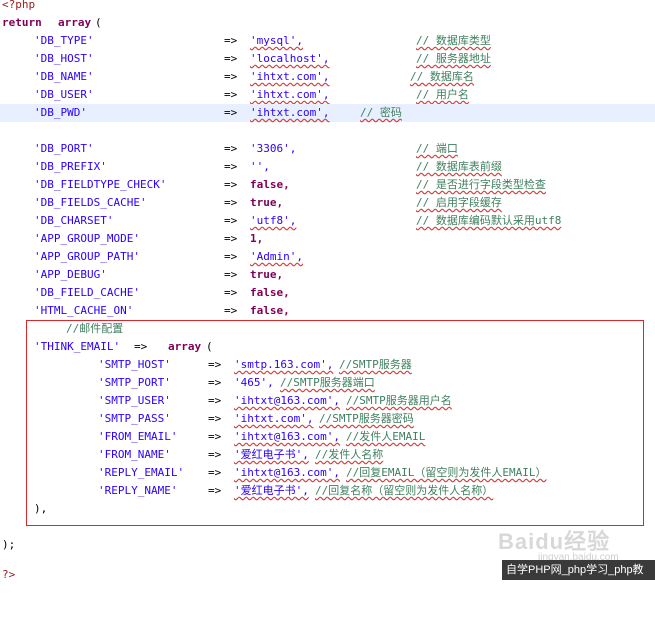  I want to click on config-entry: 'DB_HOST' => 'localhost', // 服务器地址, so click(327, 59).